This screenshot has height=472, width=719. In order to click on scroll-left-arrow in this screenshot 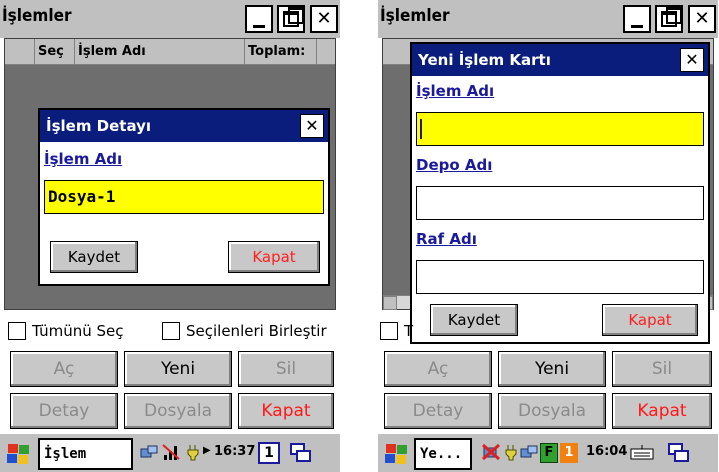, I will do `click(390, 303)`.